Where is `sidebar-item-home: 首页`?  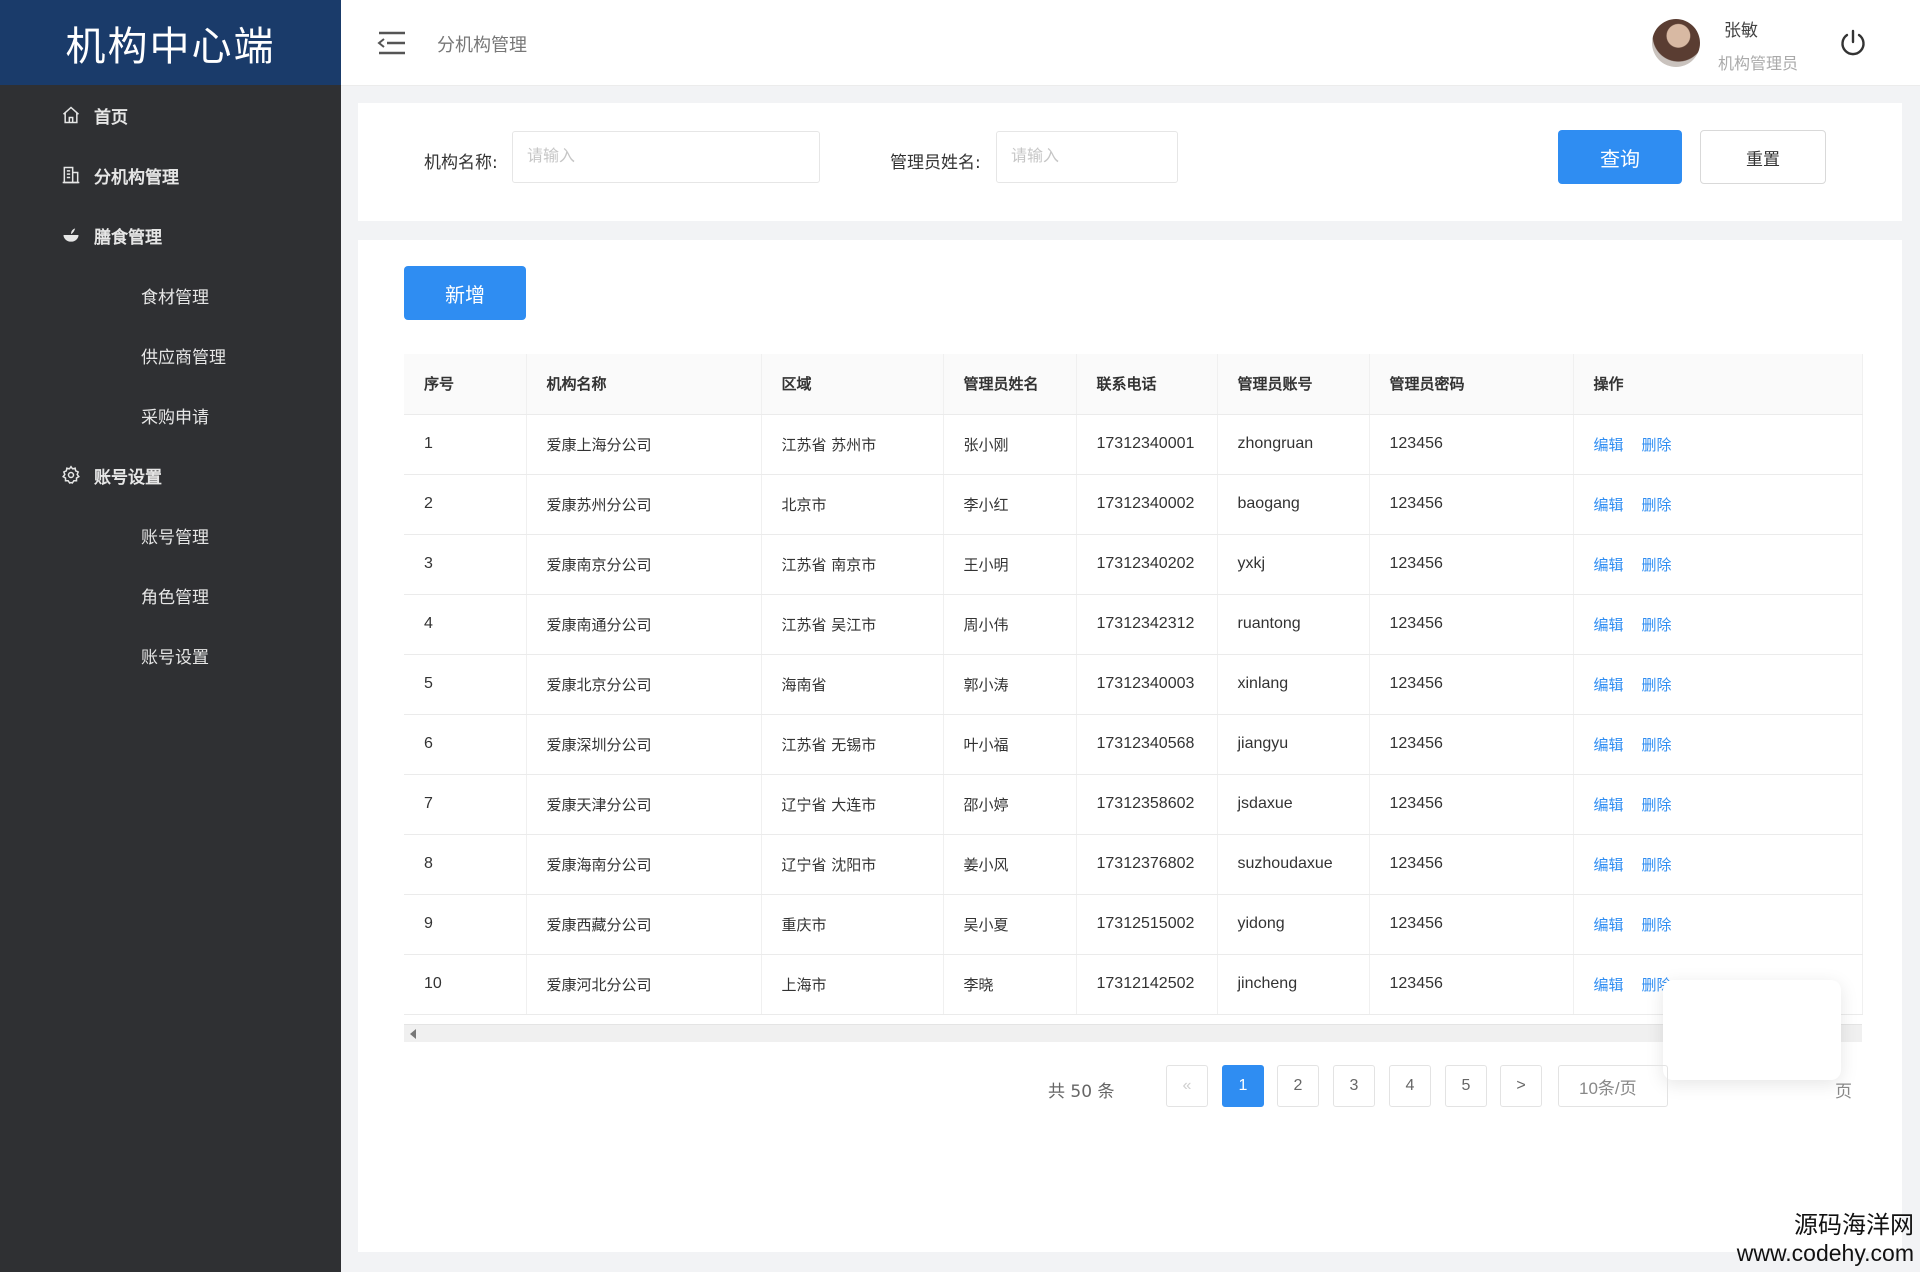 sidebar-item-home: 首页 is located at coordinates (170, 115).